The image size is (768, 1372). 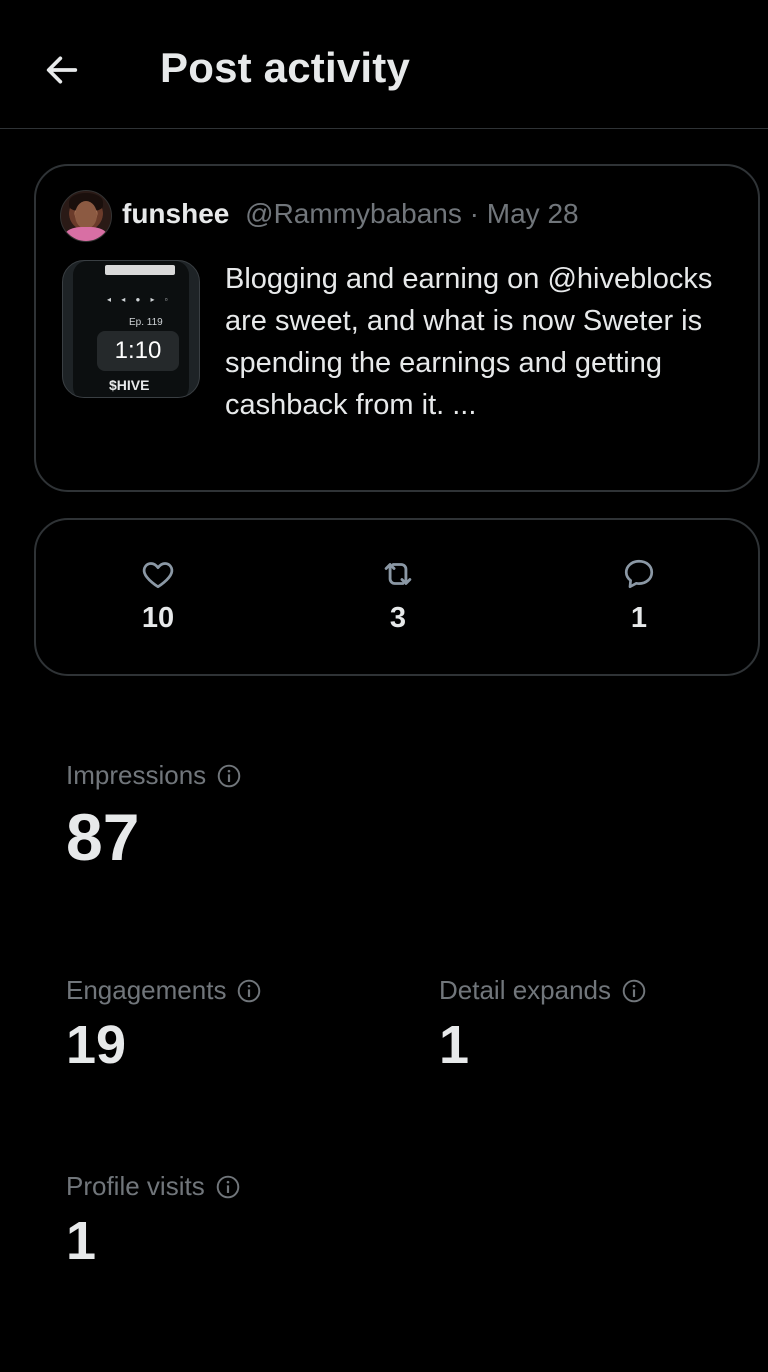 What do you see at coordinates (639, 618) in the screenshot?
I see `replies-count: 1` at bounding box center [639, 618].